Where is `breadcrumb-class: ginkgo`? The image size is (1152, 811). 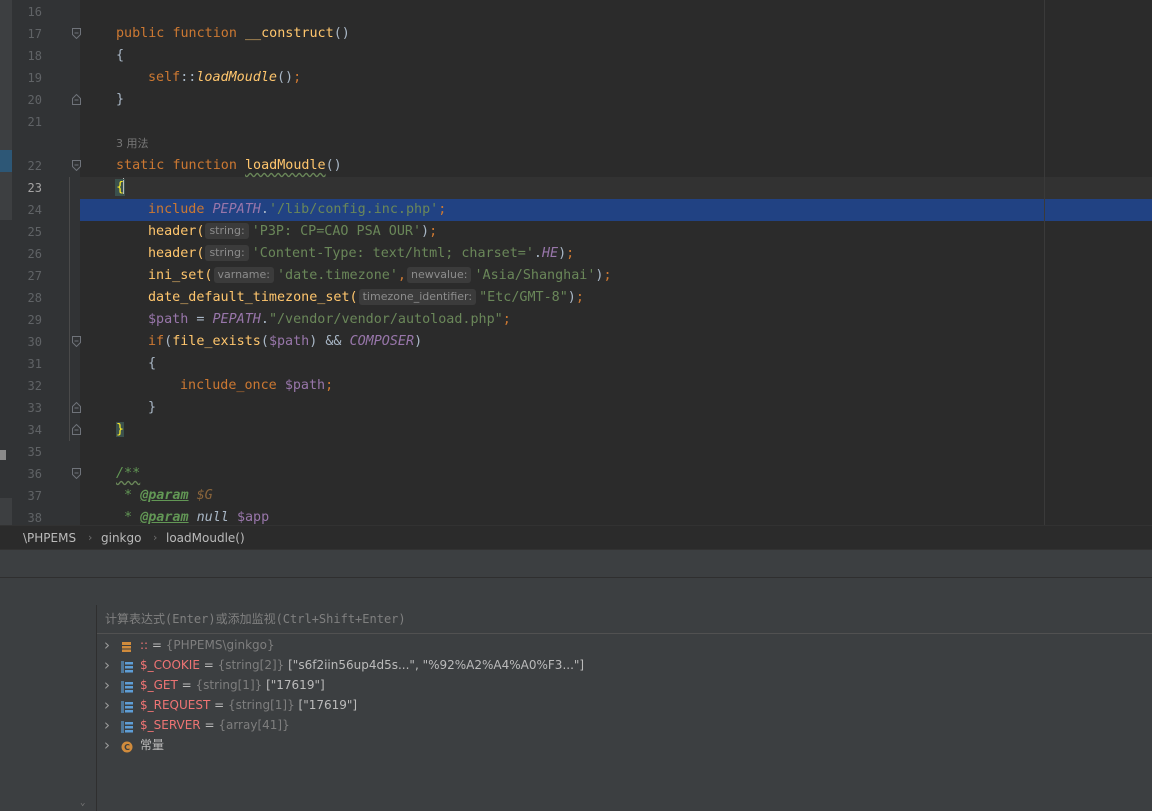 breadcrumb-class: ginkgo is located at coordinates (121, 538).